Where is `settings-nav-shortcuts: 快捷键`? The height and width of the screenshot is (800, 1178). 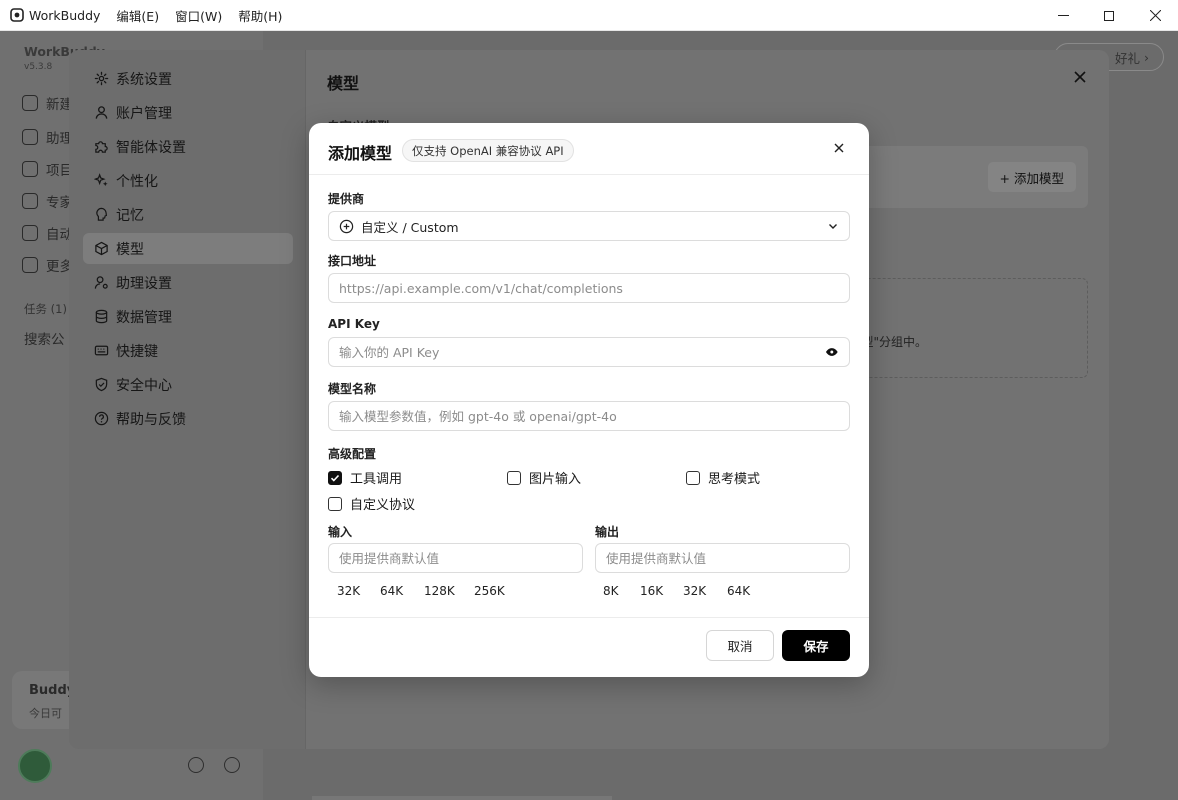 settings-nav-shortcuts: 快捷键 is located at coordinates (188, 350).